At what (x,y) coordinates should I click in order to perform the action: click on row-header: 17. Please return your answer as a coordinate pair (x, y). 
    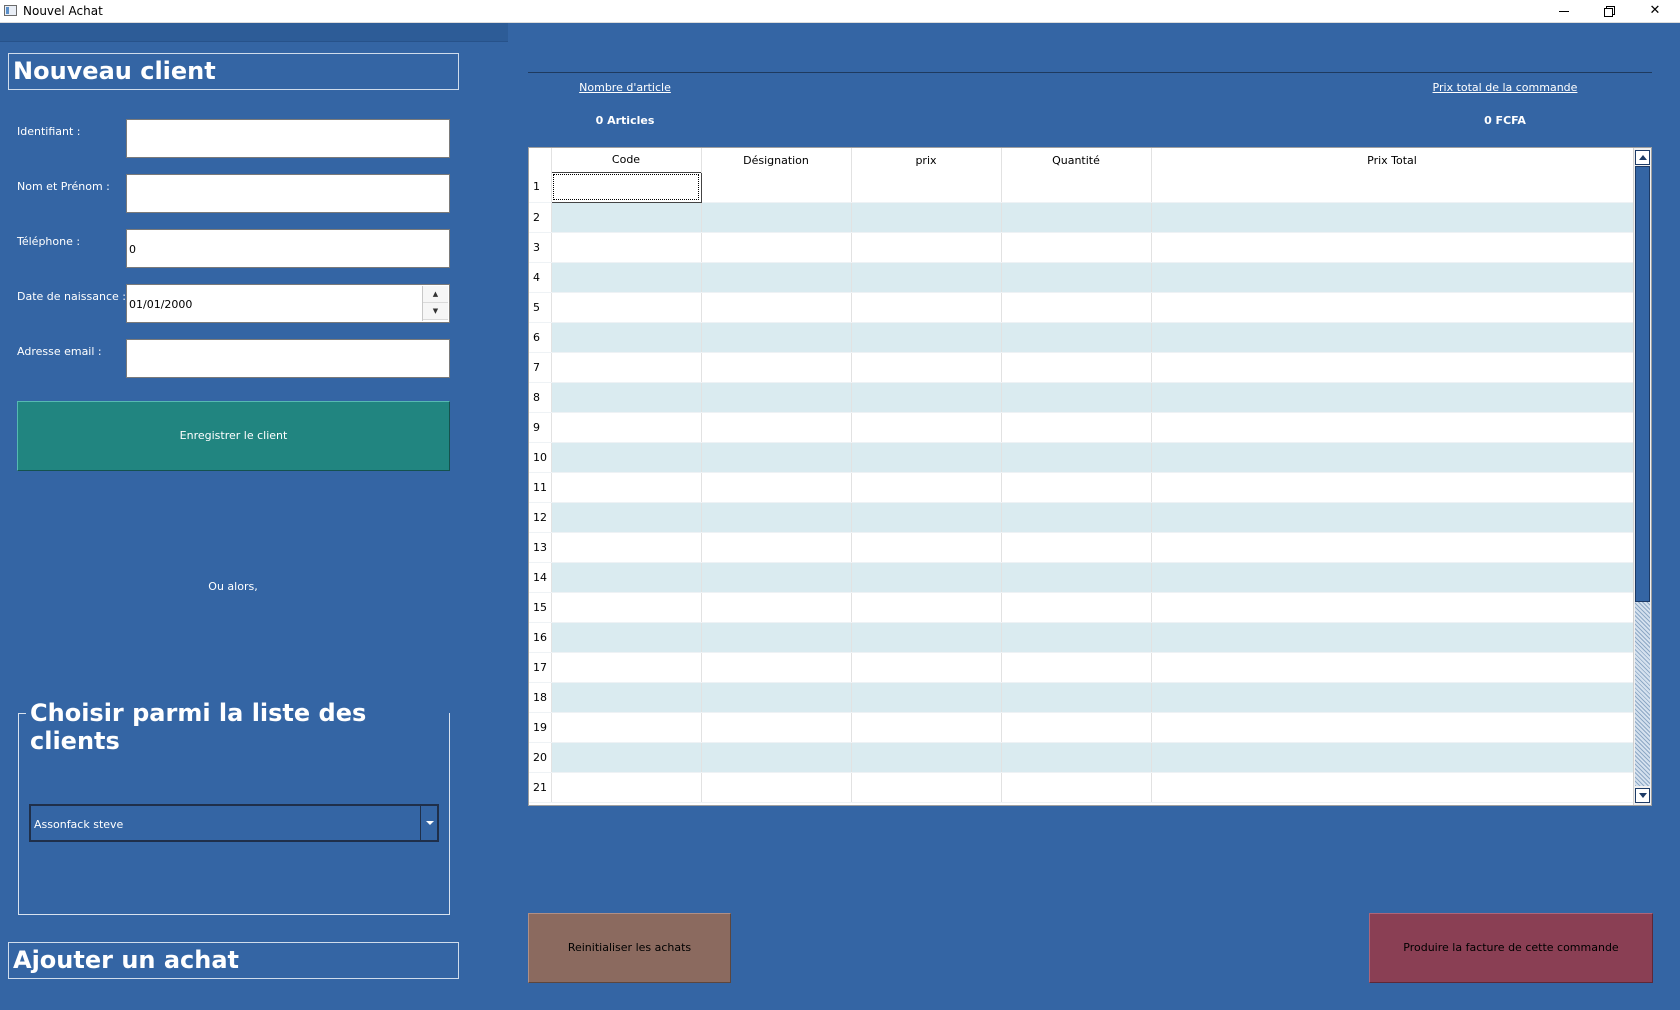
    Looking at the image, I should click on (540, 667).